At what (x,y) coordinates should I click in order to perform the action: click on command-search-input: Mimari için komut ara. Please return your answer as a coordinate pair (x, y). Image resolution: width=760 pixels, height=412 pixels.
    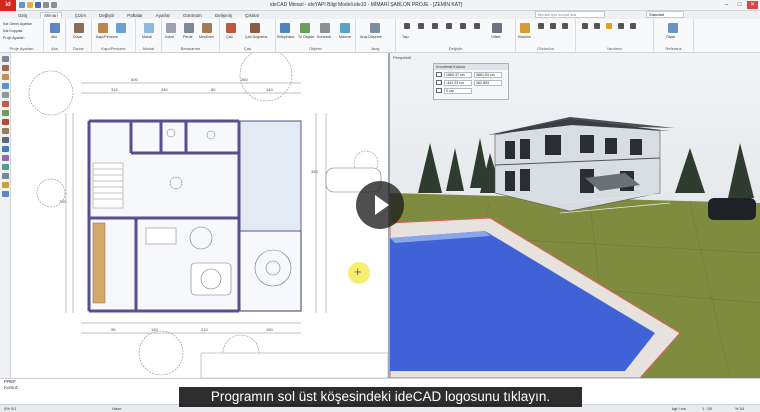
    Looking at the image, I should click on (570, 14).